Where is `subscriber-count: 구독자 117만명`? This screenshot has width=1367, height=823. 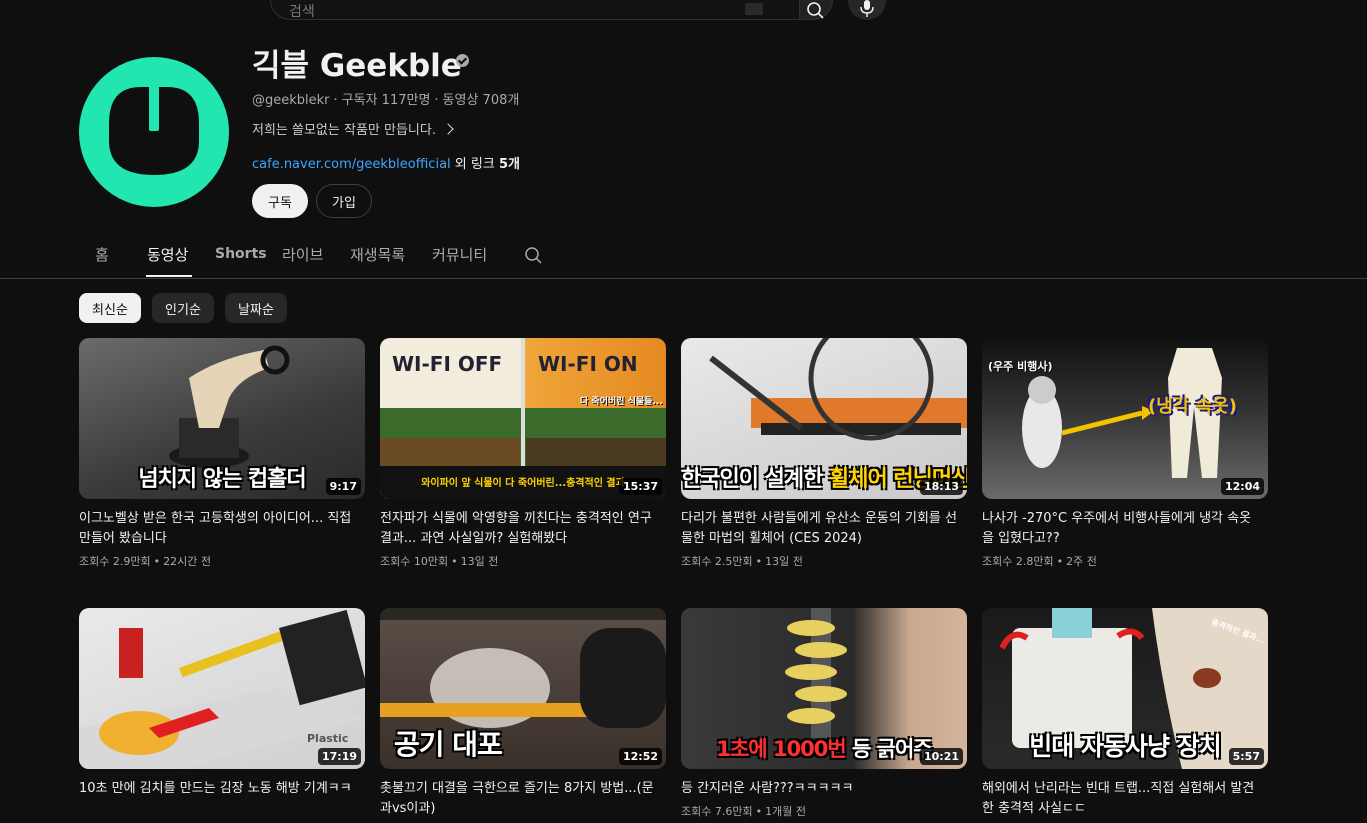 subscriber-count: 구독자 117만명 is located at coordinates (386, 100).